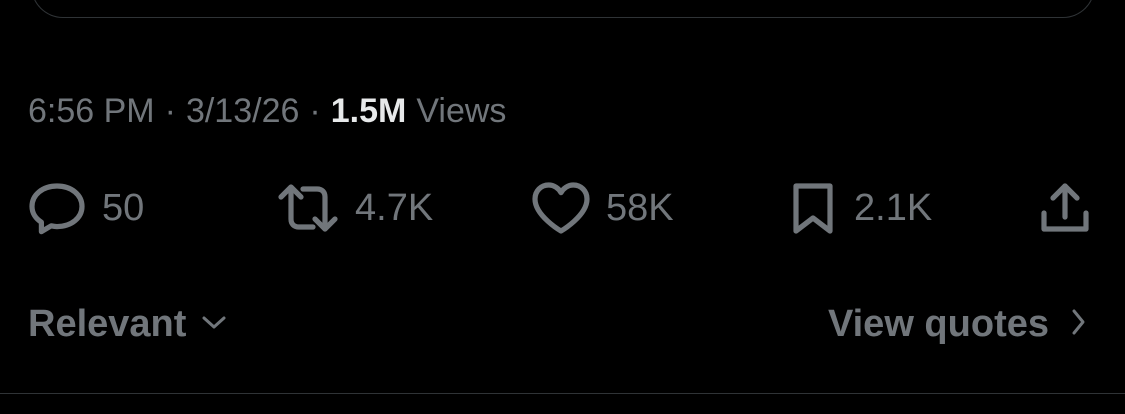 This screenshot has width=1125, height=414. I want to click on like-count: 58K, so click(640, 207).